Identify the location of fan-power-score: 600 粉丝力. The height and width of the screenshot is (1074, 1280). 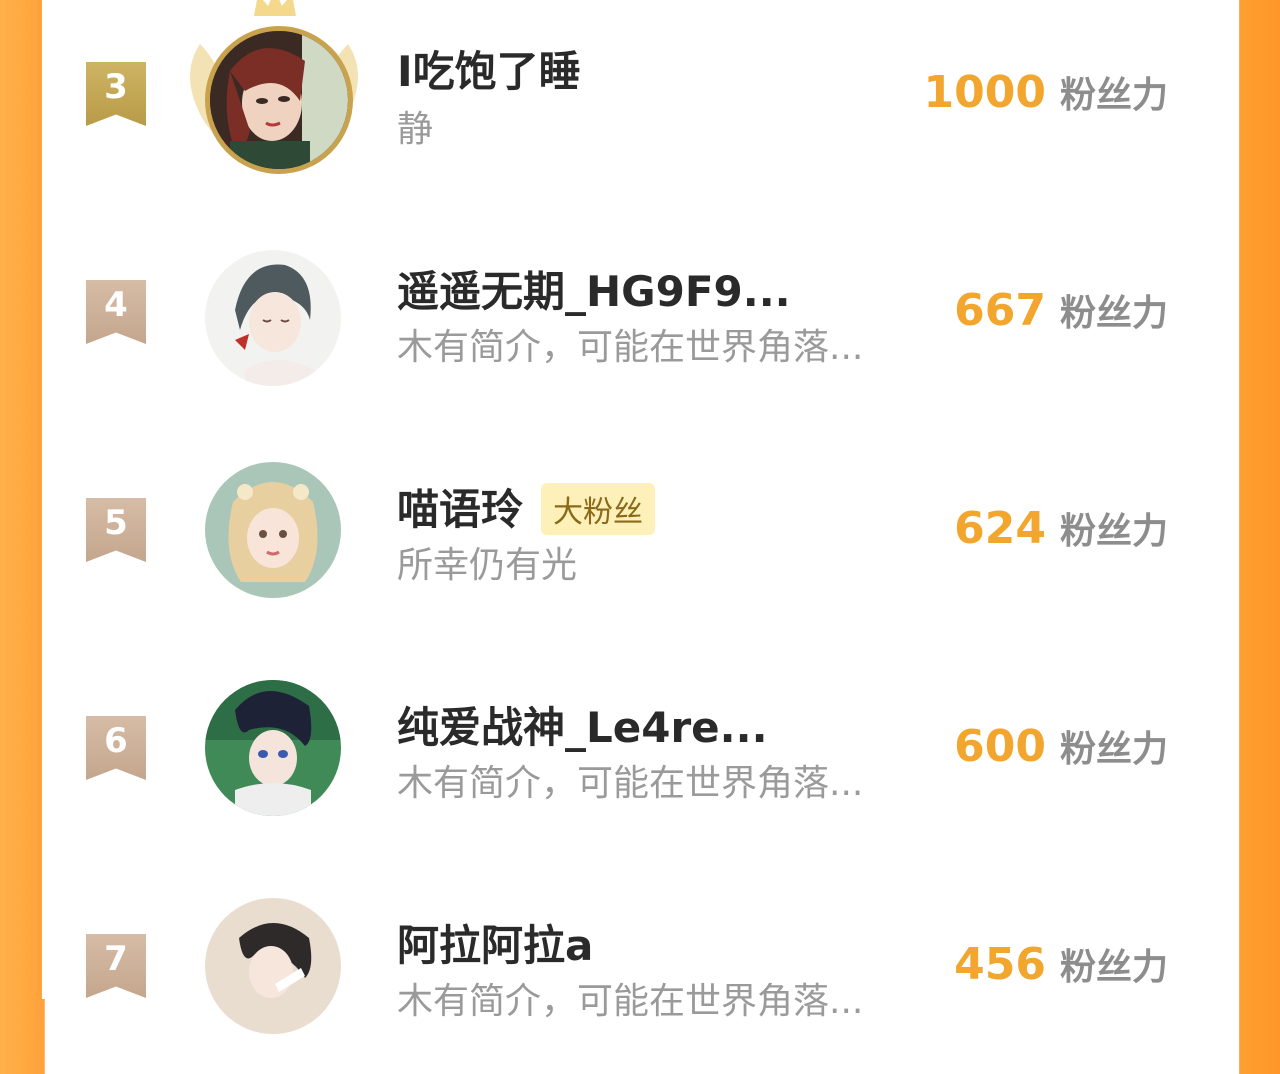
(1061, 746).